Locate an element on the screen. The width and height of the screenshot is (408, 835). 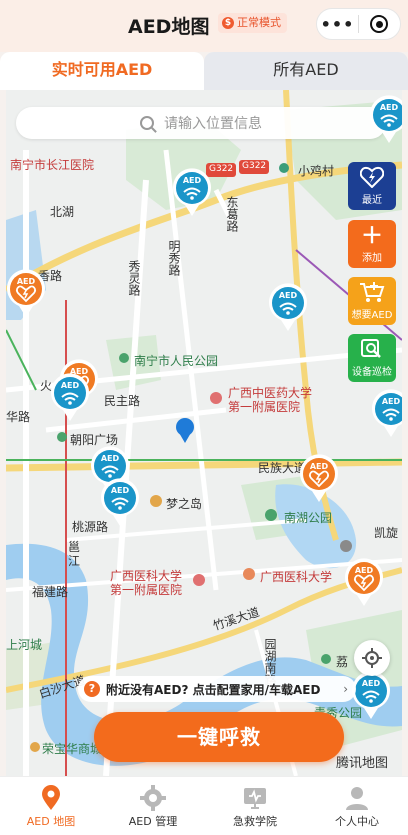
person-icon is located at coordinates (357, 798).